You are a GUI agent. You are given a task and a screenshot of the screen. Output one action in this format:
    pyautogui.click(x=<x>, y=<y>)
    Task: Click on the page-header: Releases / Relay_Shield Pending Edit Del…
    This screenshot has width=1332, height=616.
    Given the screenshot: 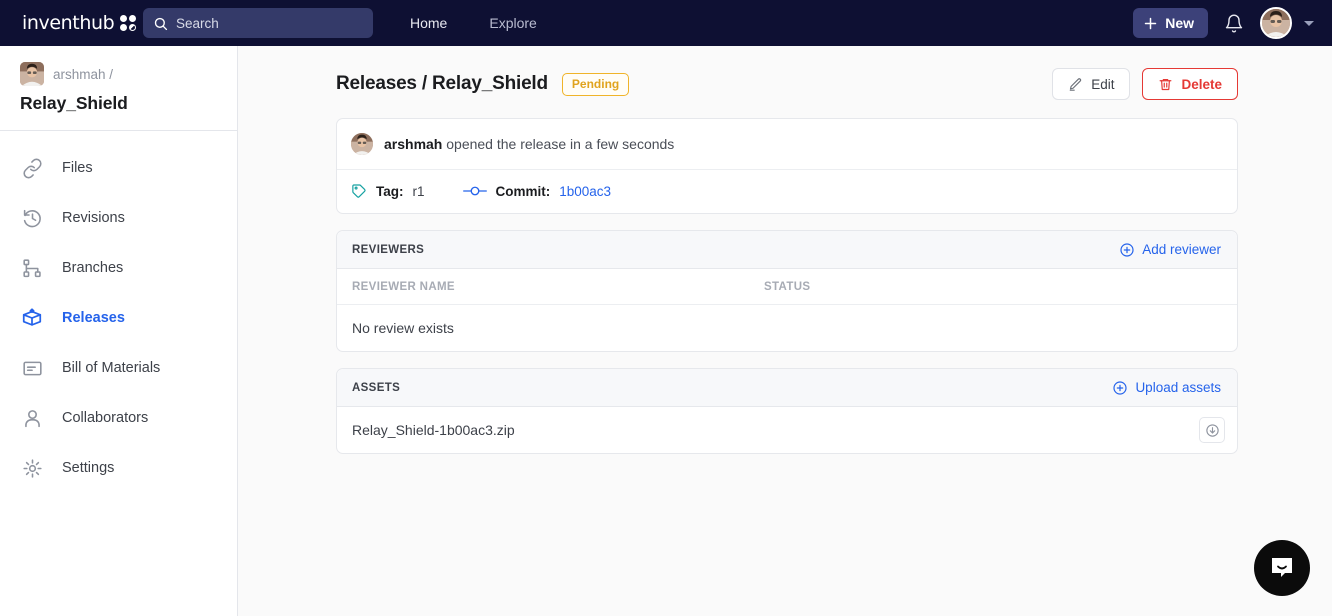 What is the action you would take?
    pyautogui.click(x=785, y=73)
    